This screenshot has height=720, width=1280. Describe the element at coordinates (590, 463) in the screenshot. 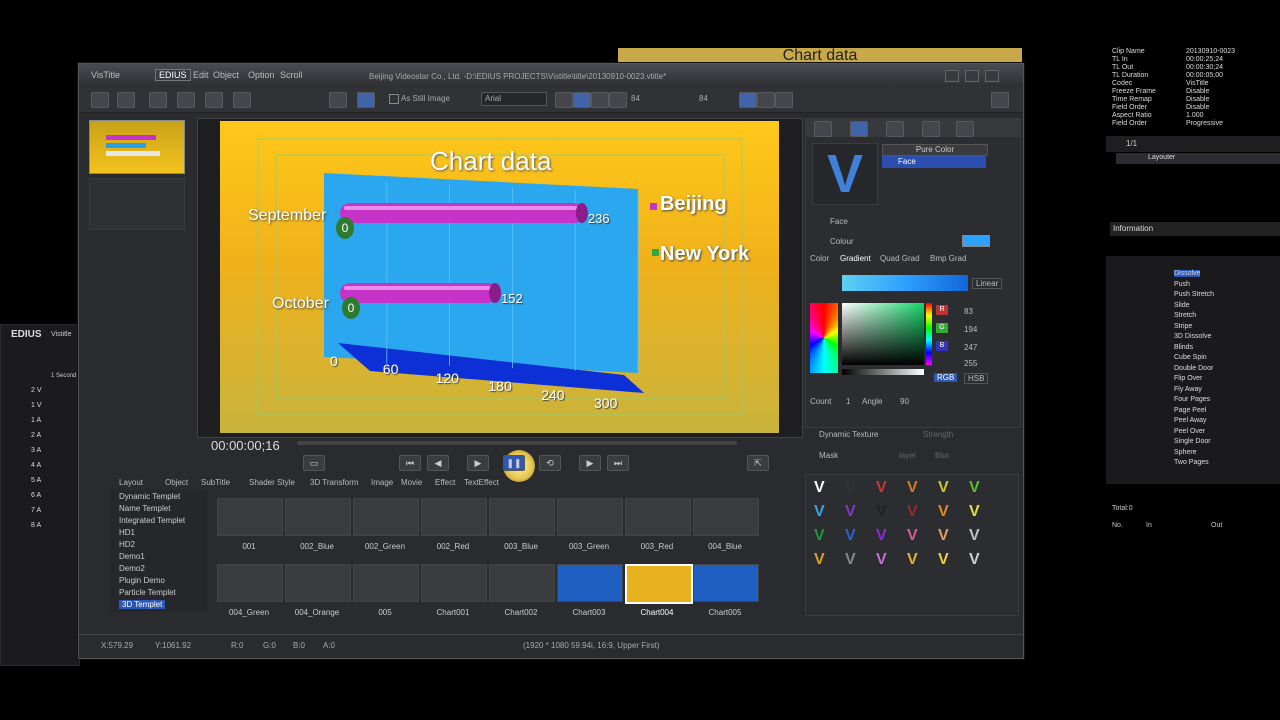

I see `step-forward-button: ▶` at that location.